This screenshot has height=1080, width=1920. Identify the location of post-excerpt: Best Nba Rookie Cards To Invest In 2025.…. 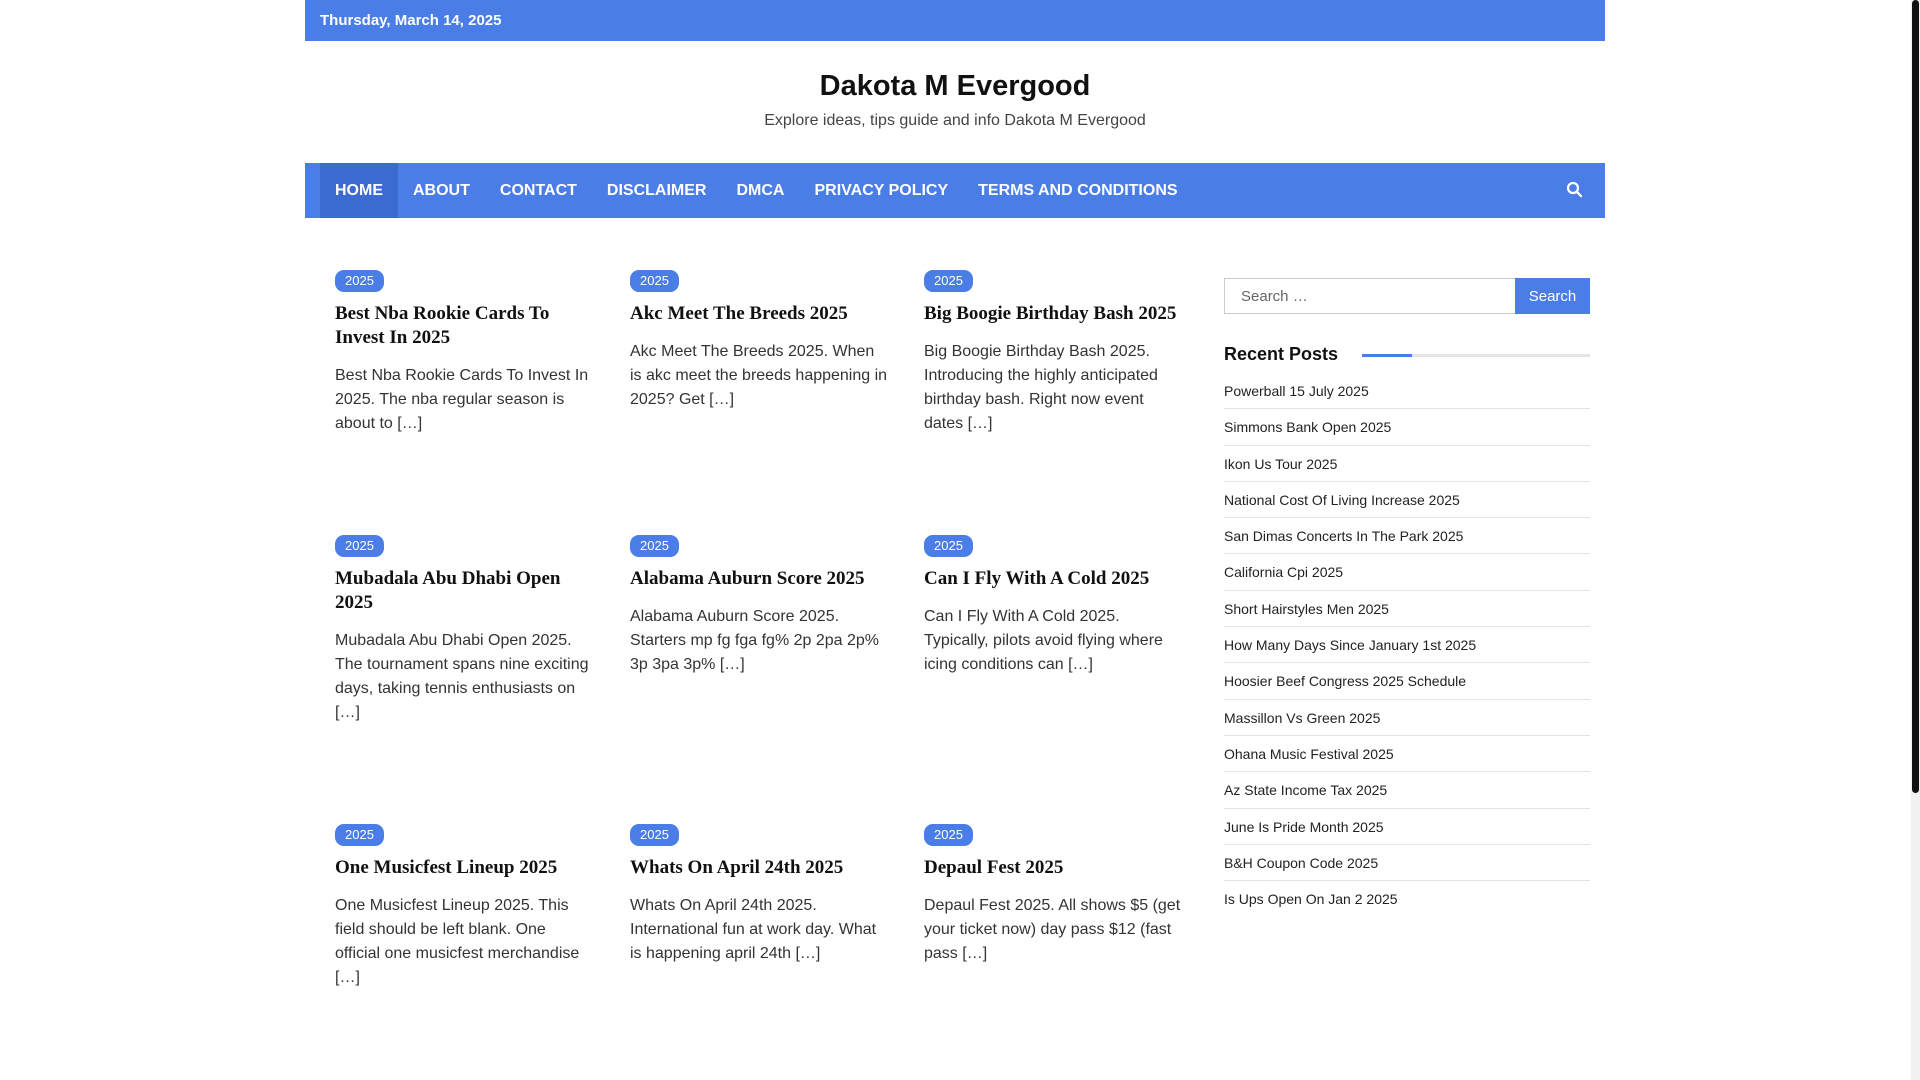
(462, 399).